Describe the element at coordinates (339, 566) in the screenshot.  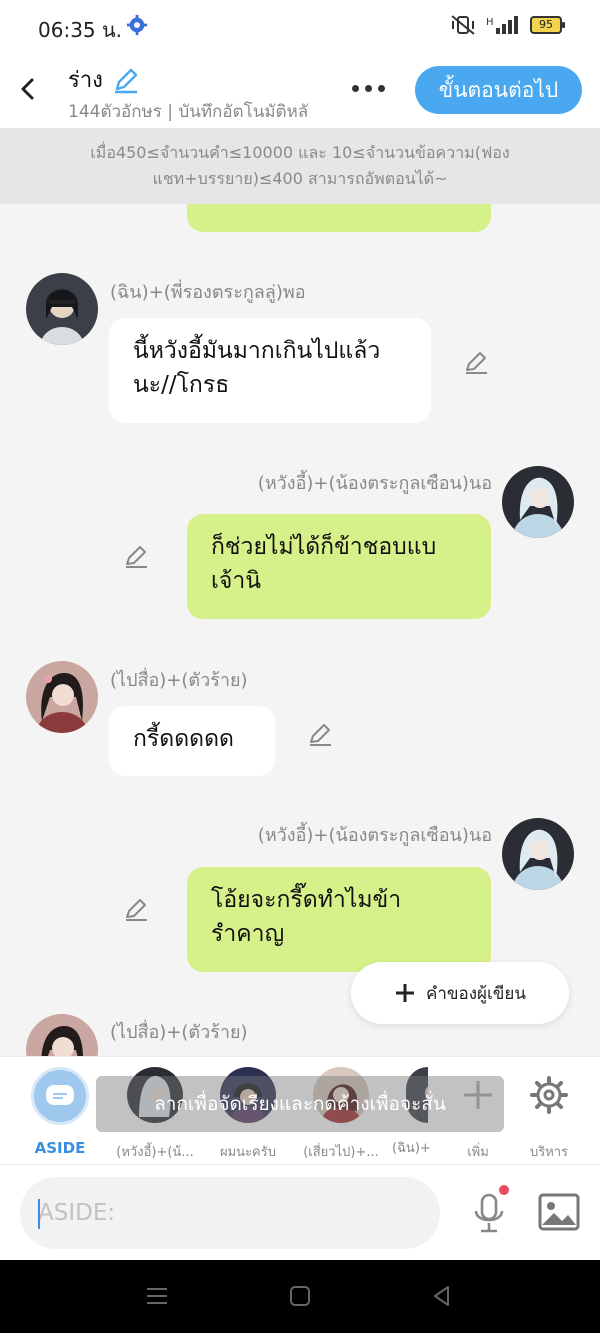
I see `message-bubble: ก็ช่วยไม่ได้ก็ข้าชอบแบ เจ้านิ` at that location.